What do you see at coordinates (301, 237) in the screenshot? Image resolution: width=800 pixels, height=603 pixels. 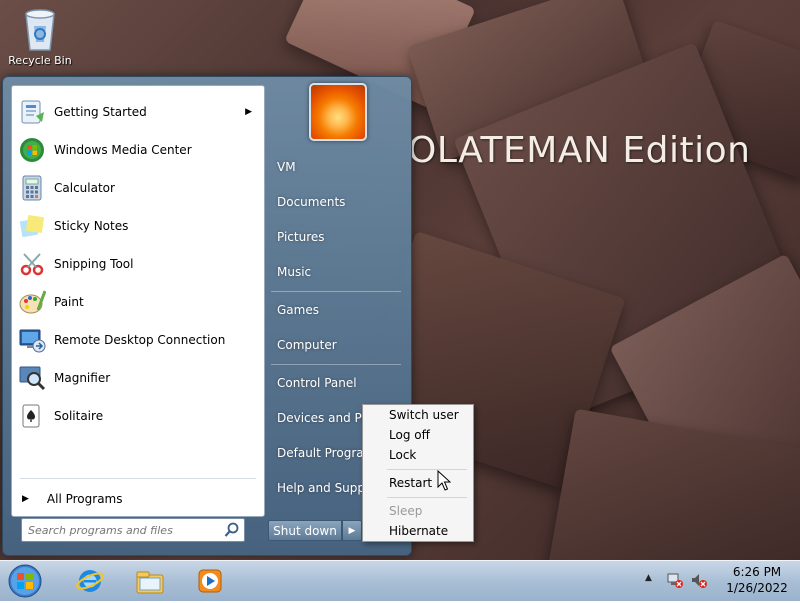 I see `start-link-pictures: Pictures` at bounding box center [301, 237].